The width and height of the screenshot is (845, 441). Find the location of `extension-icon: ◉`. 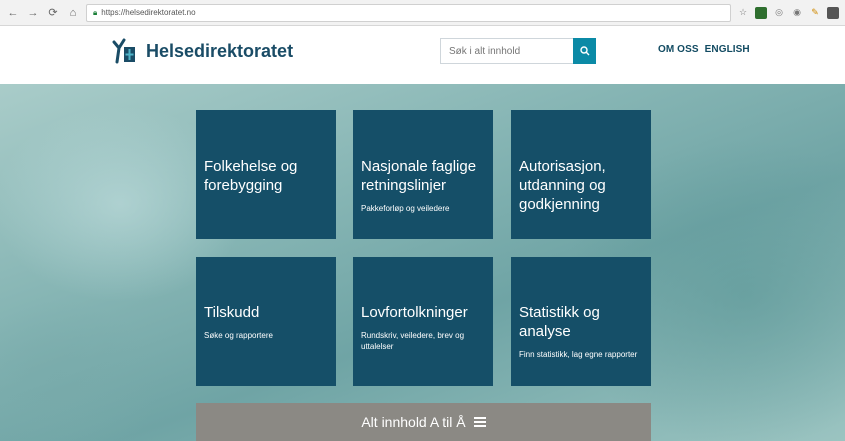

extension-icon: ◉ is located at coordinates (797, 13).